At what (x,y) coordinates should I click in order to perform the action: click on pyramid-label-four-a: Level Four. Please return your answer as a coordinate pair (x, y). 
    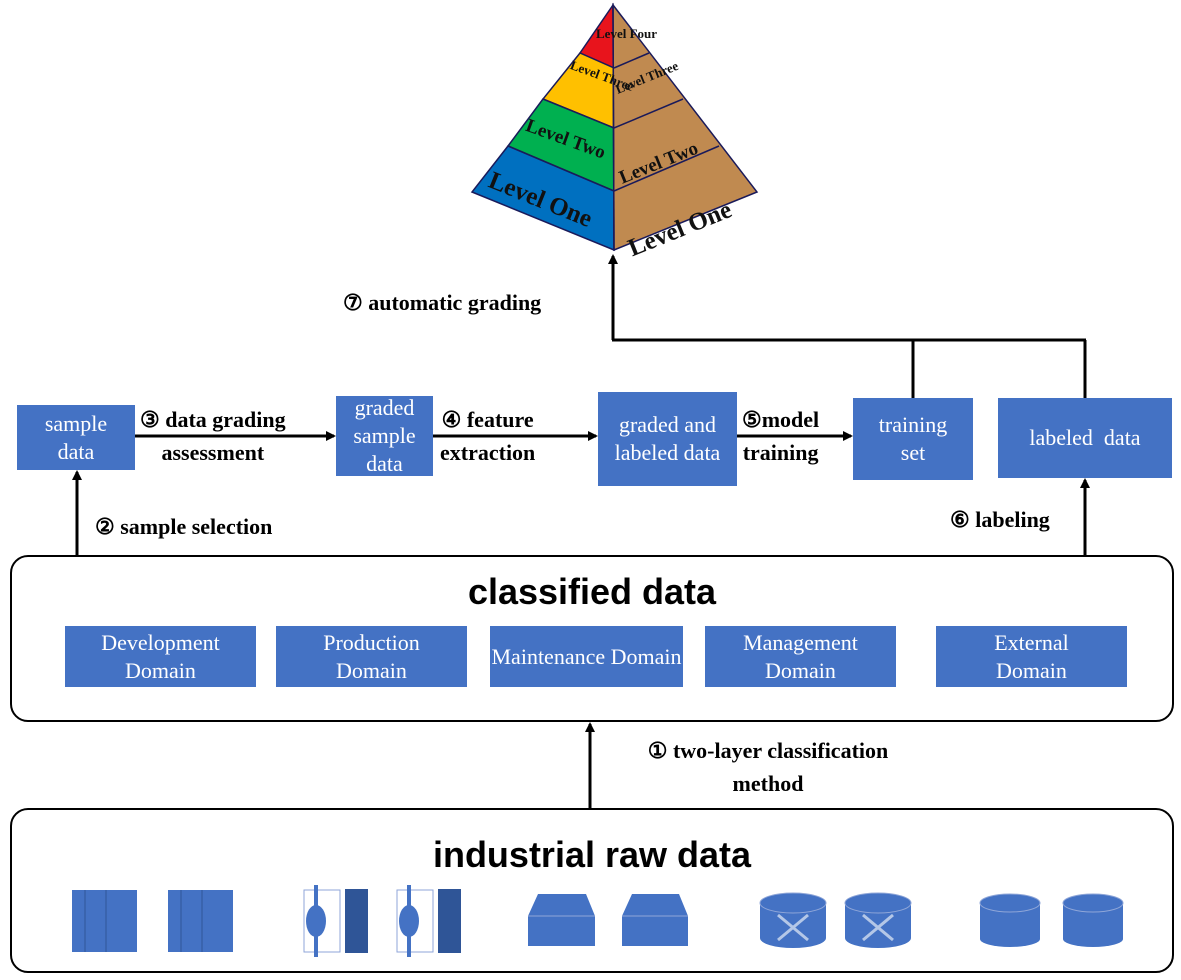
    Looking at the image, I should click on (626, 33).